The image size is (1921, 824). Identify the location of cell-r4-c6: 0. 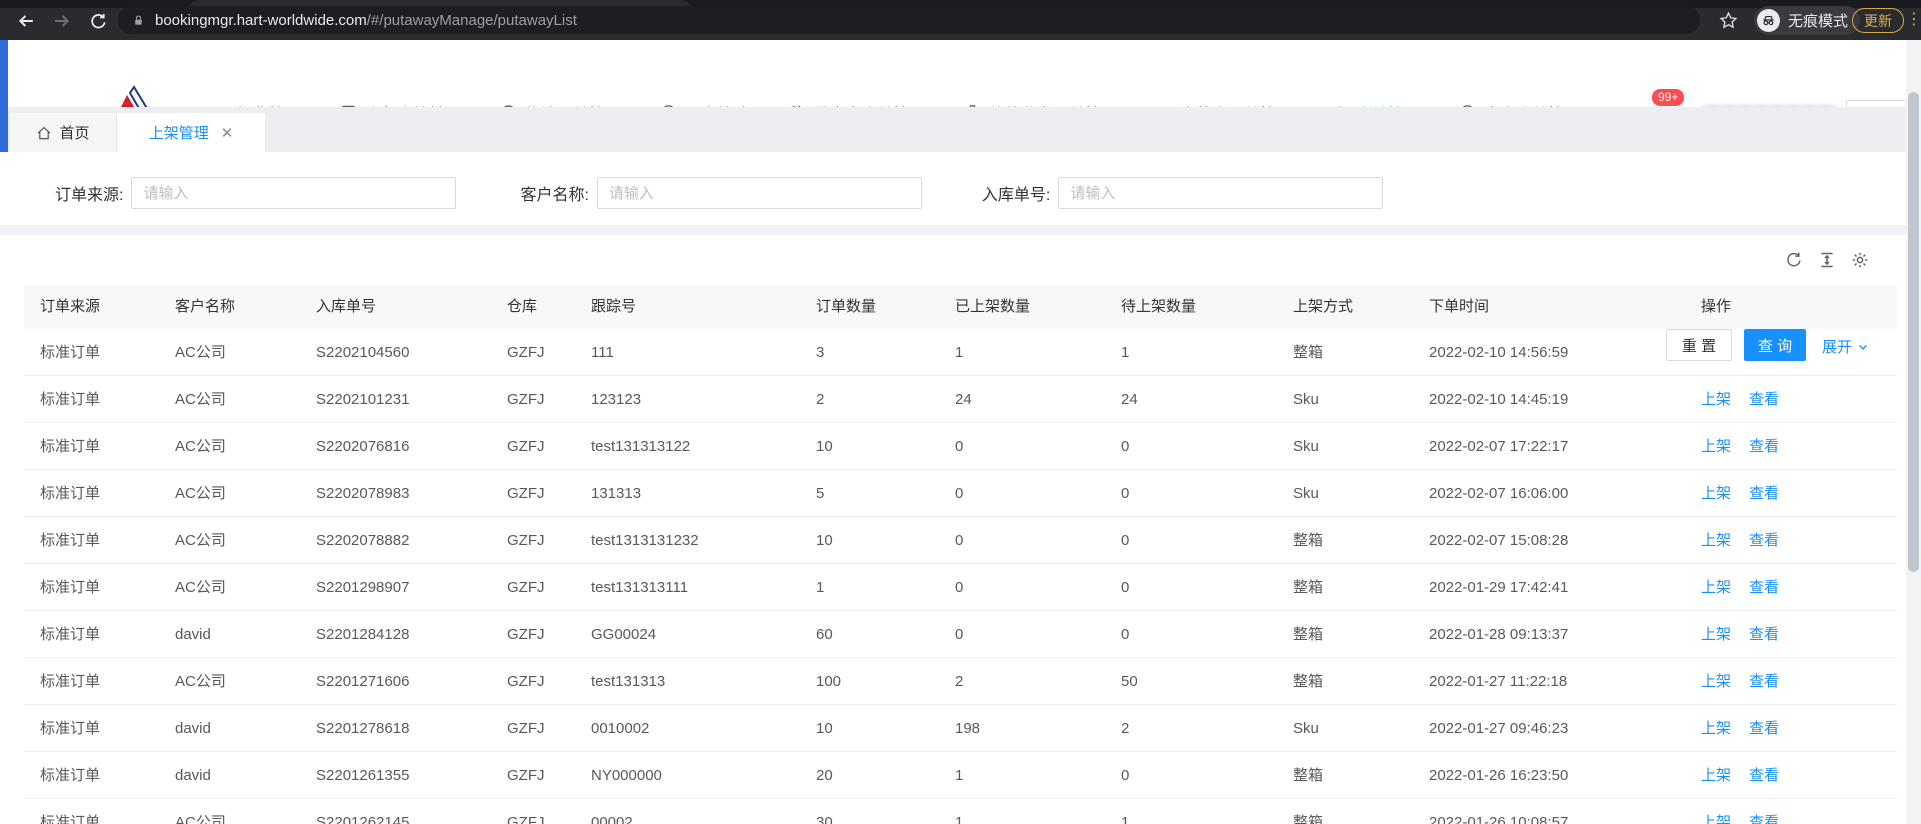
(959, 540).